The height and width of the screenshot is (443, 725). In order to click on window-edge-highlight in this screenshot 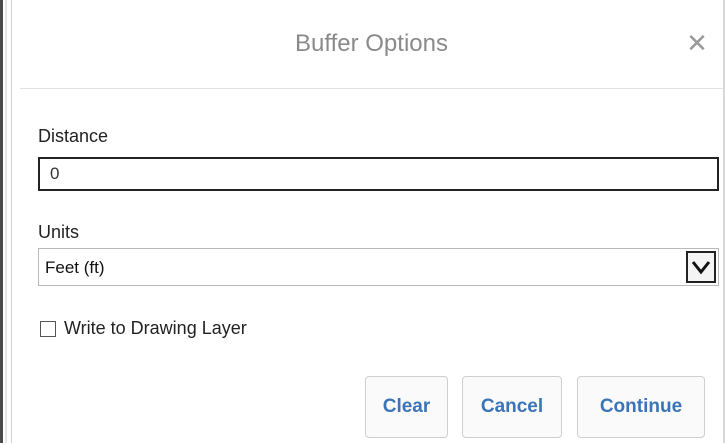, I will do `click(6, 221)`.